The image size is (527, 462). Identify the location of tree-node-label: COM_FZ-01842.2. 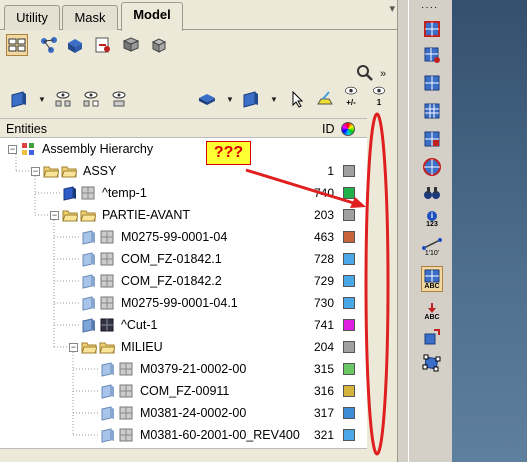
(171, 281).